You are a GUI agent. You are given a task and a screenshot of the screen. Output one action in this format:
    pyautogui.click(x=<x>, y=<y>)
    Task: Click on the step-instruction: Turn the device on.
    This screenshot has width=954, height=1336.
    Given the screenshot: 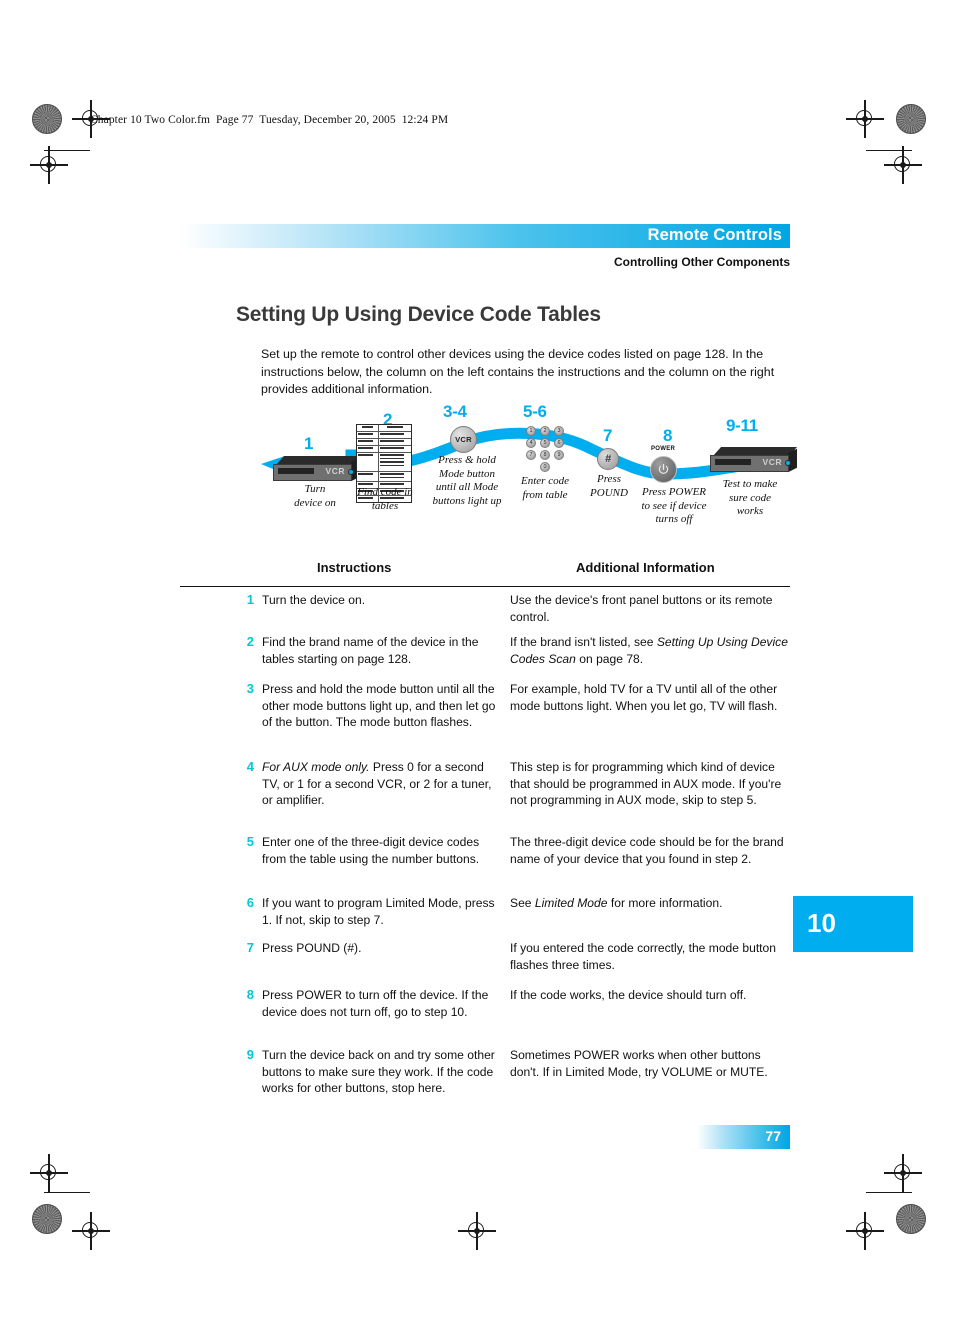 What is the action you would take?
    pyautogui.click(x=314, y=600)
    